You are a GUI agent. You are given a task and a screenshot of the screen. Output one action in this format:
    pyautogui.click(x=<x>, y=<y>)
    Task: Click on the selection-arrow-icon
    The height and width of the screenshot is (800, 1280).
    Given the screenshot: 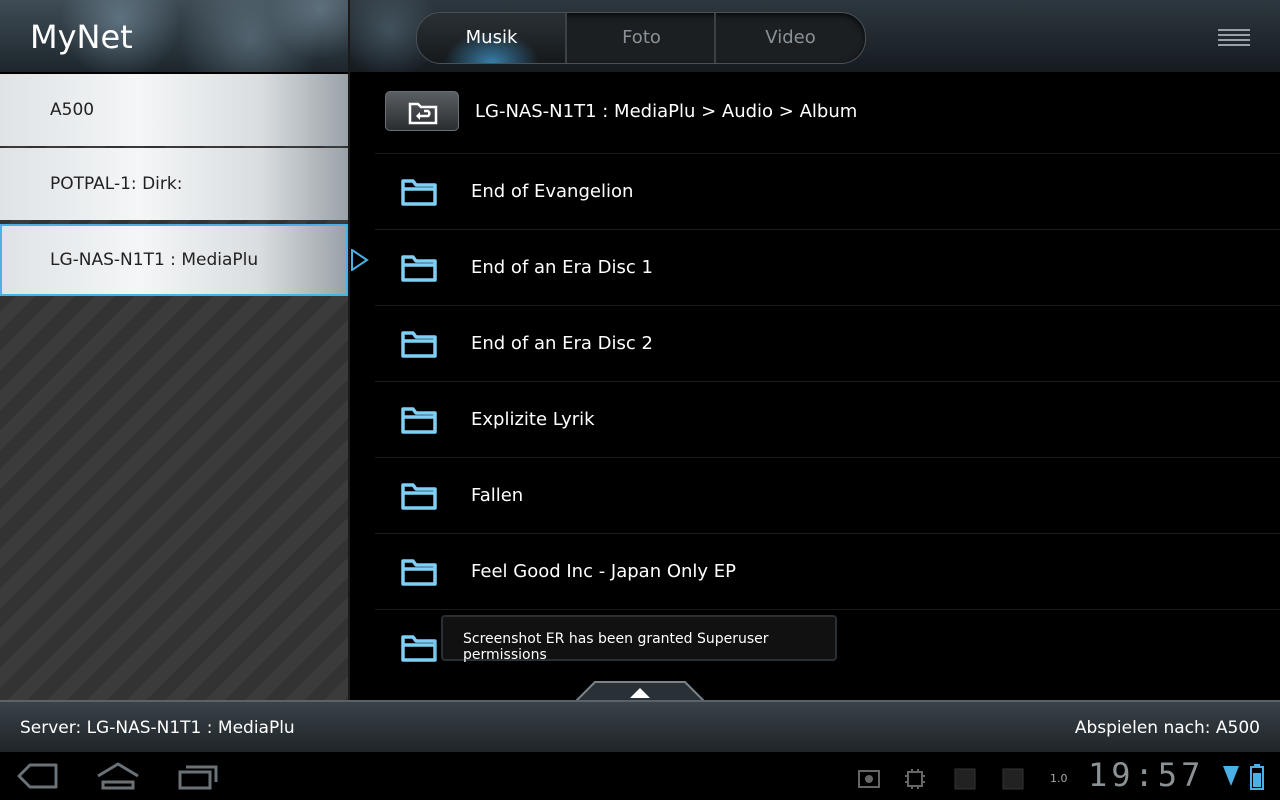 What is the action you would take?
    pyautogui.click(x=360, y=260)
    